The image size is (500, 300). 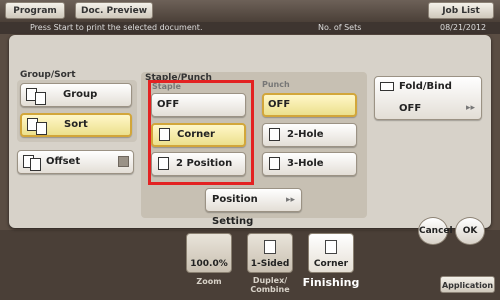 What do you see at coordinates (309, 105) in the screenshot?
I see `punch-off-button: OFF` at bounding box center [309, 105].